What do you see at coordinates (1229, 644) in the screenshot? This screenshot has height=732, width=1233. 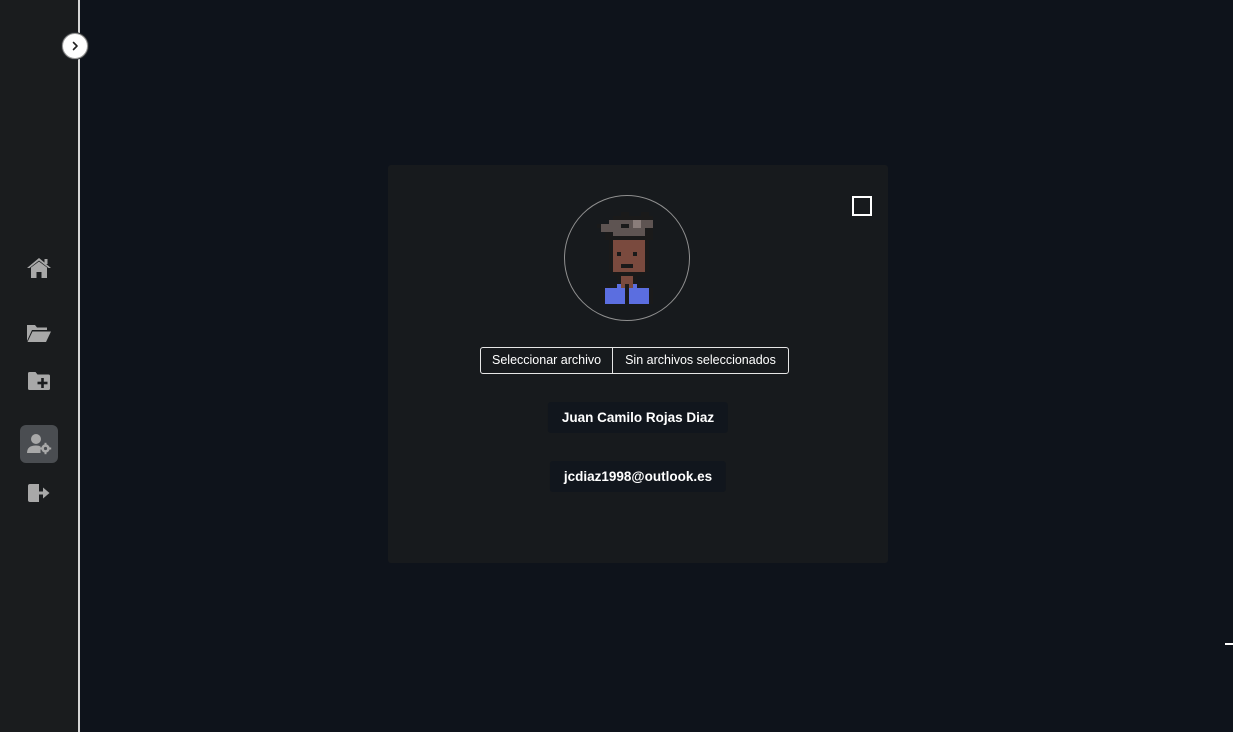 I see `edge-marker` at bounding box center [1229, 644].